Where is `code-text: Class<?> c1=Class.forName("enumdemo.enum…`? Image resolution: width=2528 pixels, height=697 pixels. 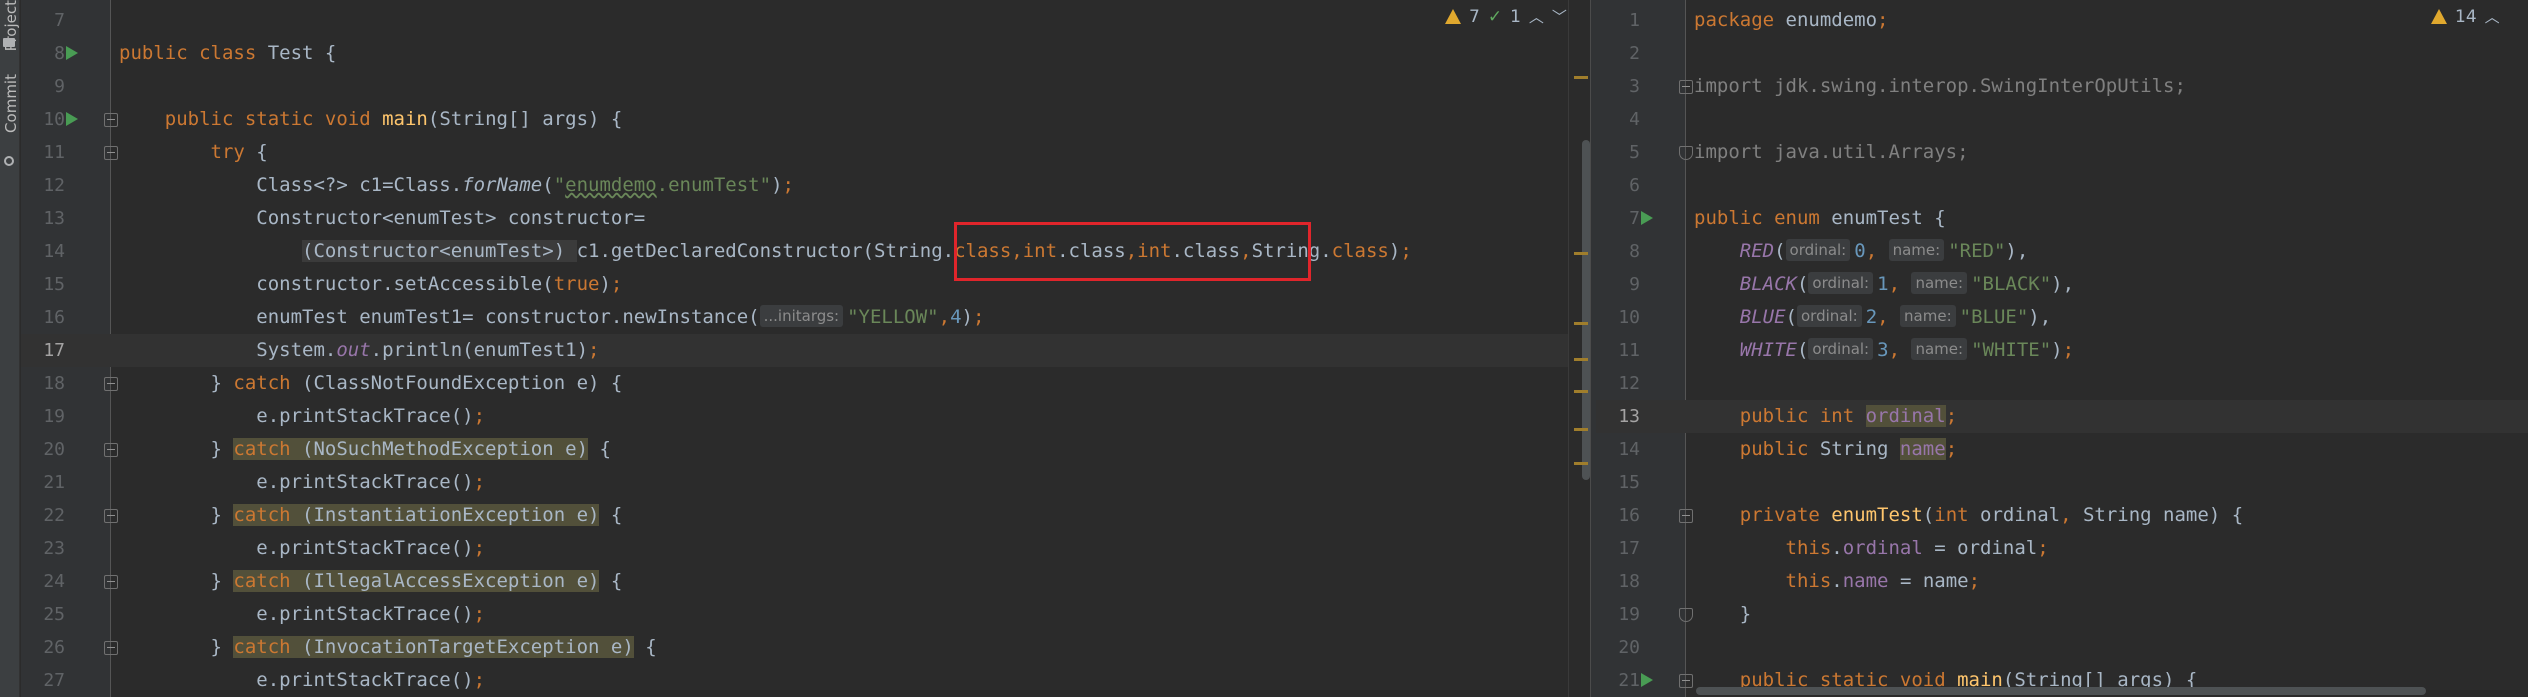
code-text: Class<?> c1=Class.forName("enumdemo.enum… is located at coordinates (456, 185).